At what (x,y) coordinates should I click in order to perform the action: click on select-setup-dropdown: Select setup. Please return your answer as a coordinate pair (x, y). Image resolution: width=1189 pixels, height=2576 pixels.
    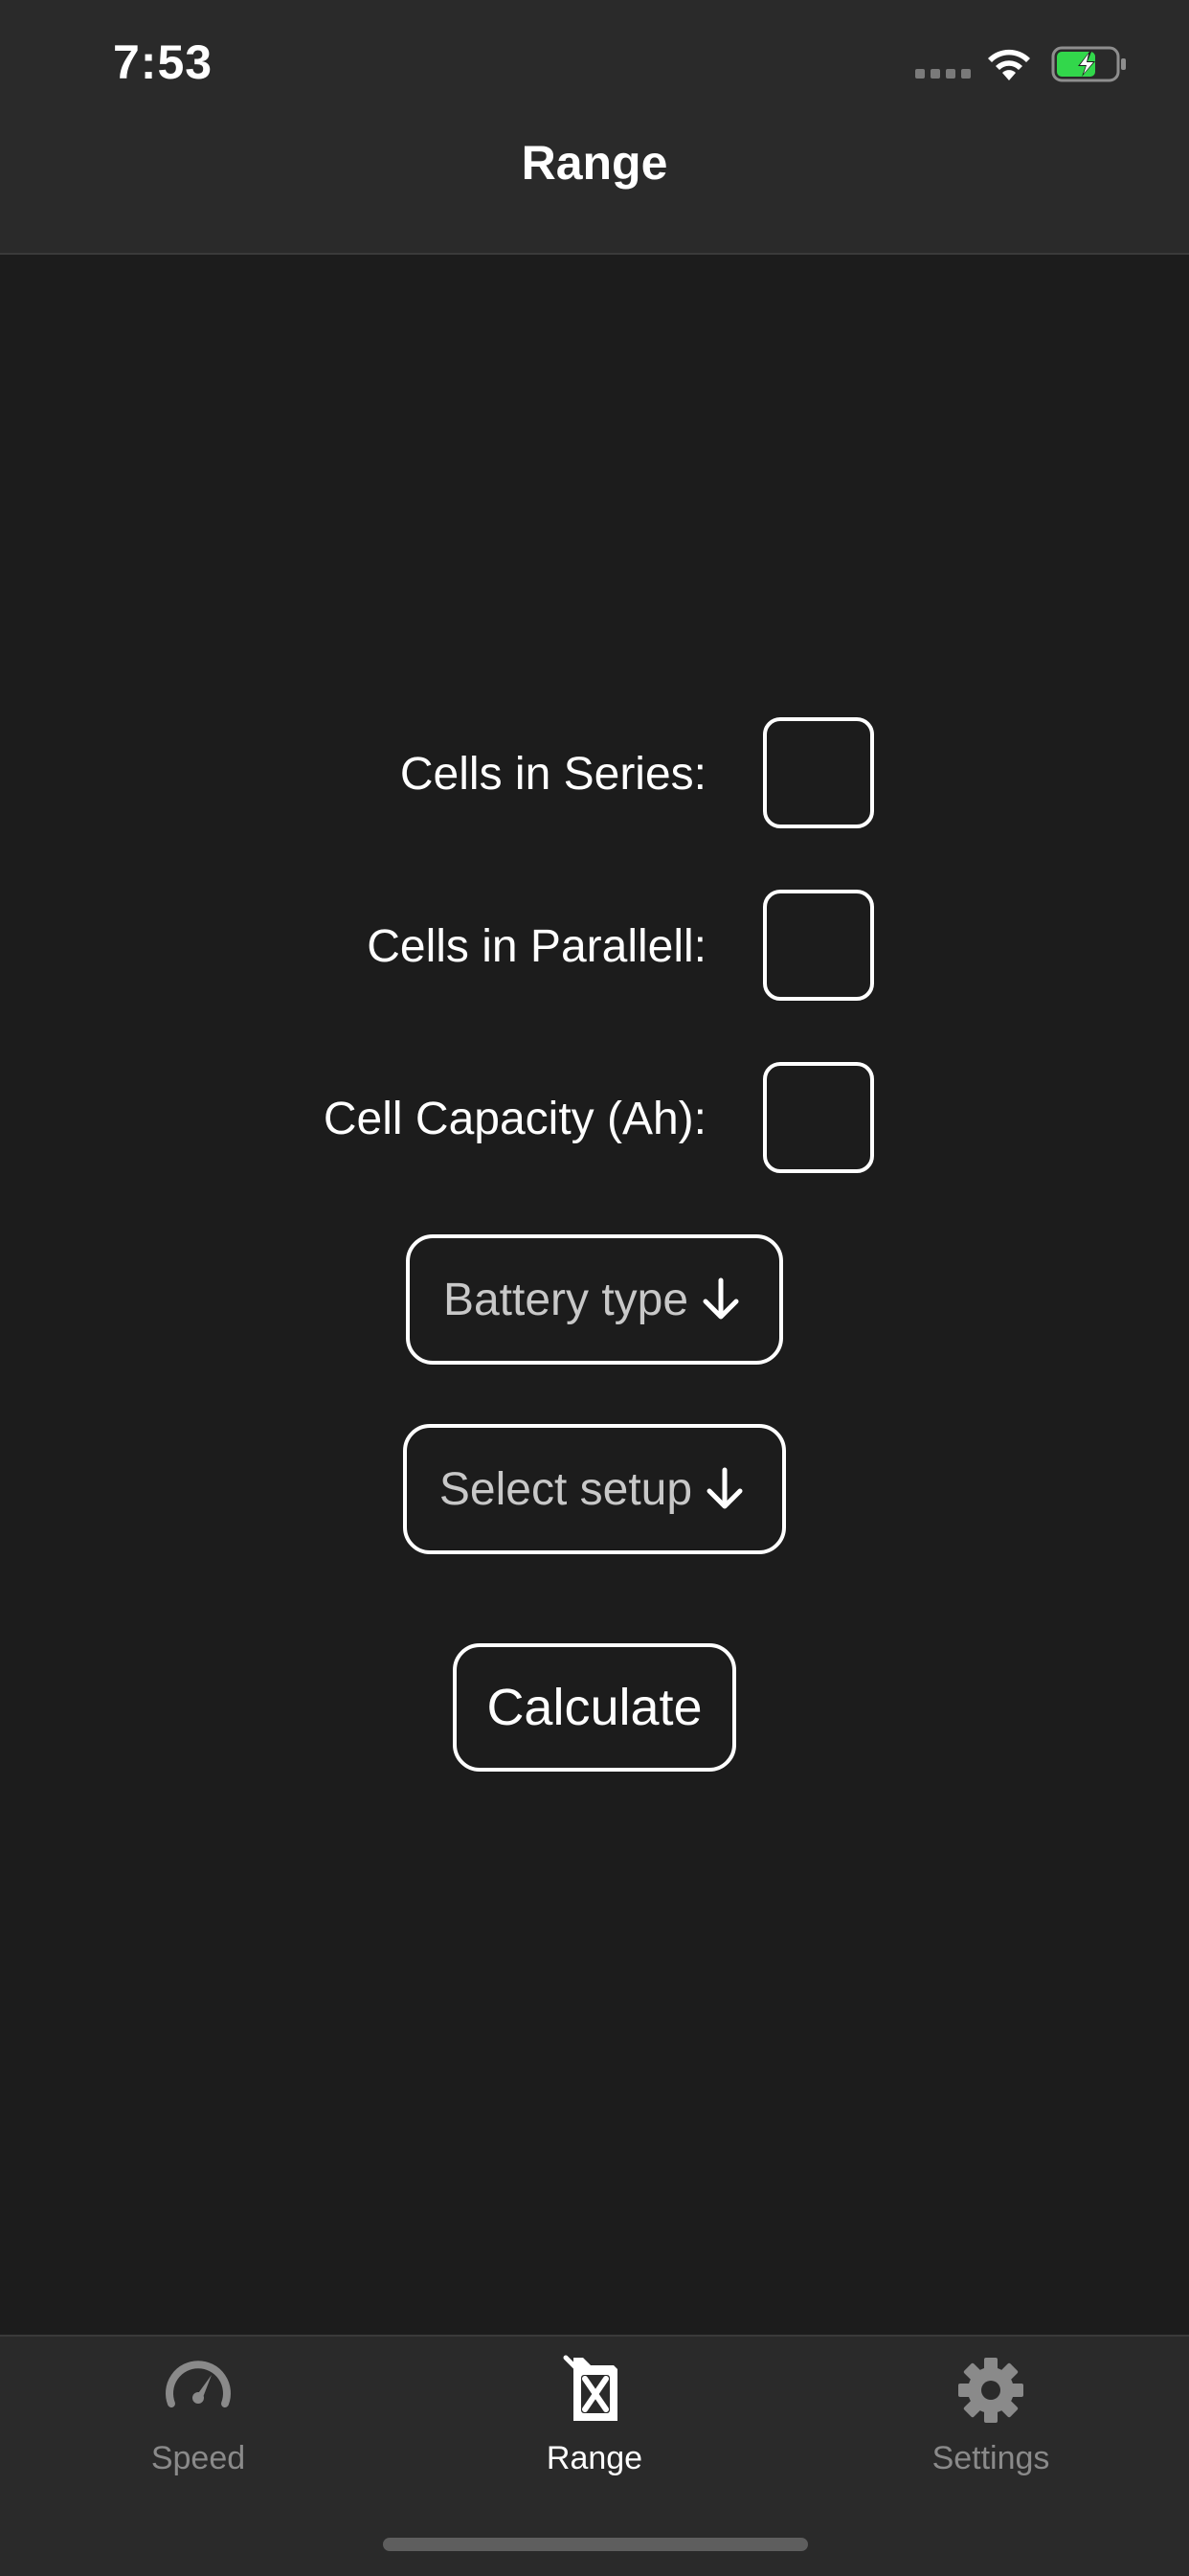
    Looking at the image, I should click on (594, 1489).